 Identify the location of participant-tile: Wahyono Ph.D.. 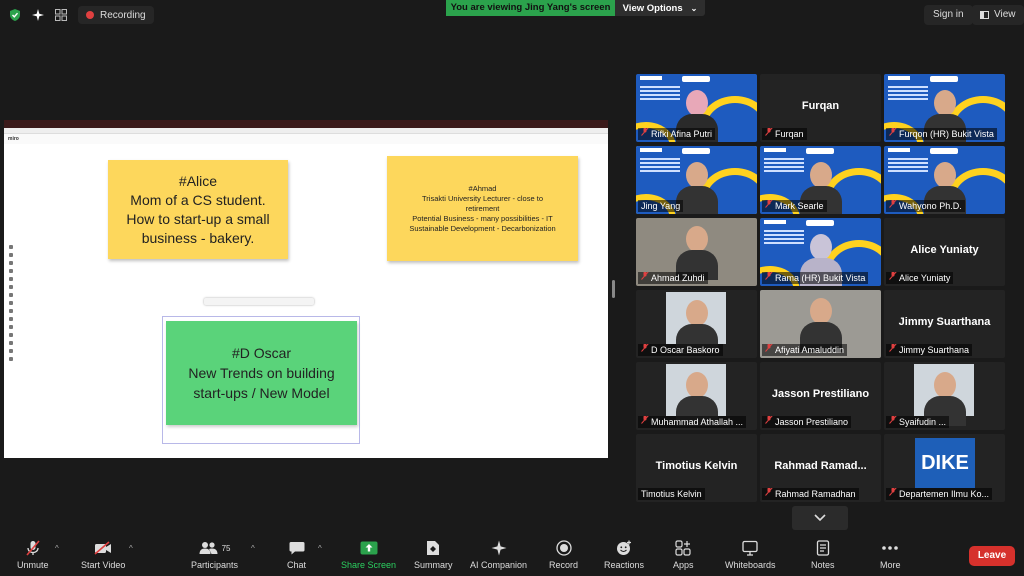
(944, 180).